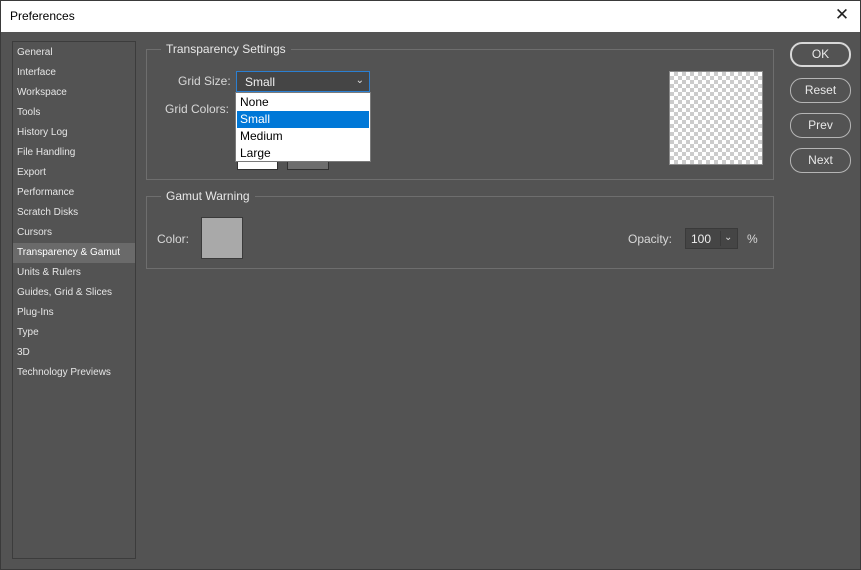 Image resolution: width=861 pixels, height=570 pixels. I want to click on sidebar-item-history-log: History Log, so click(74, 133).